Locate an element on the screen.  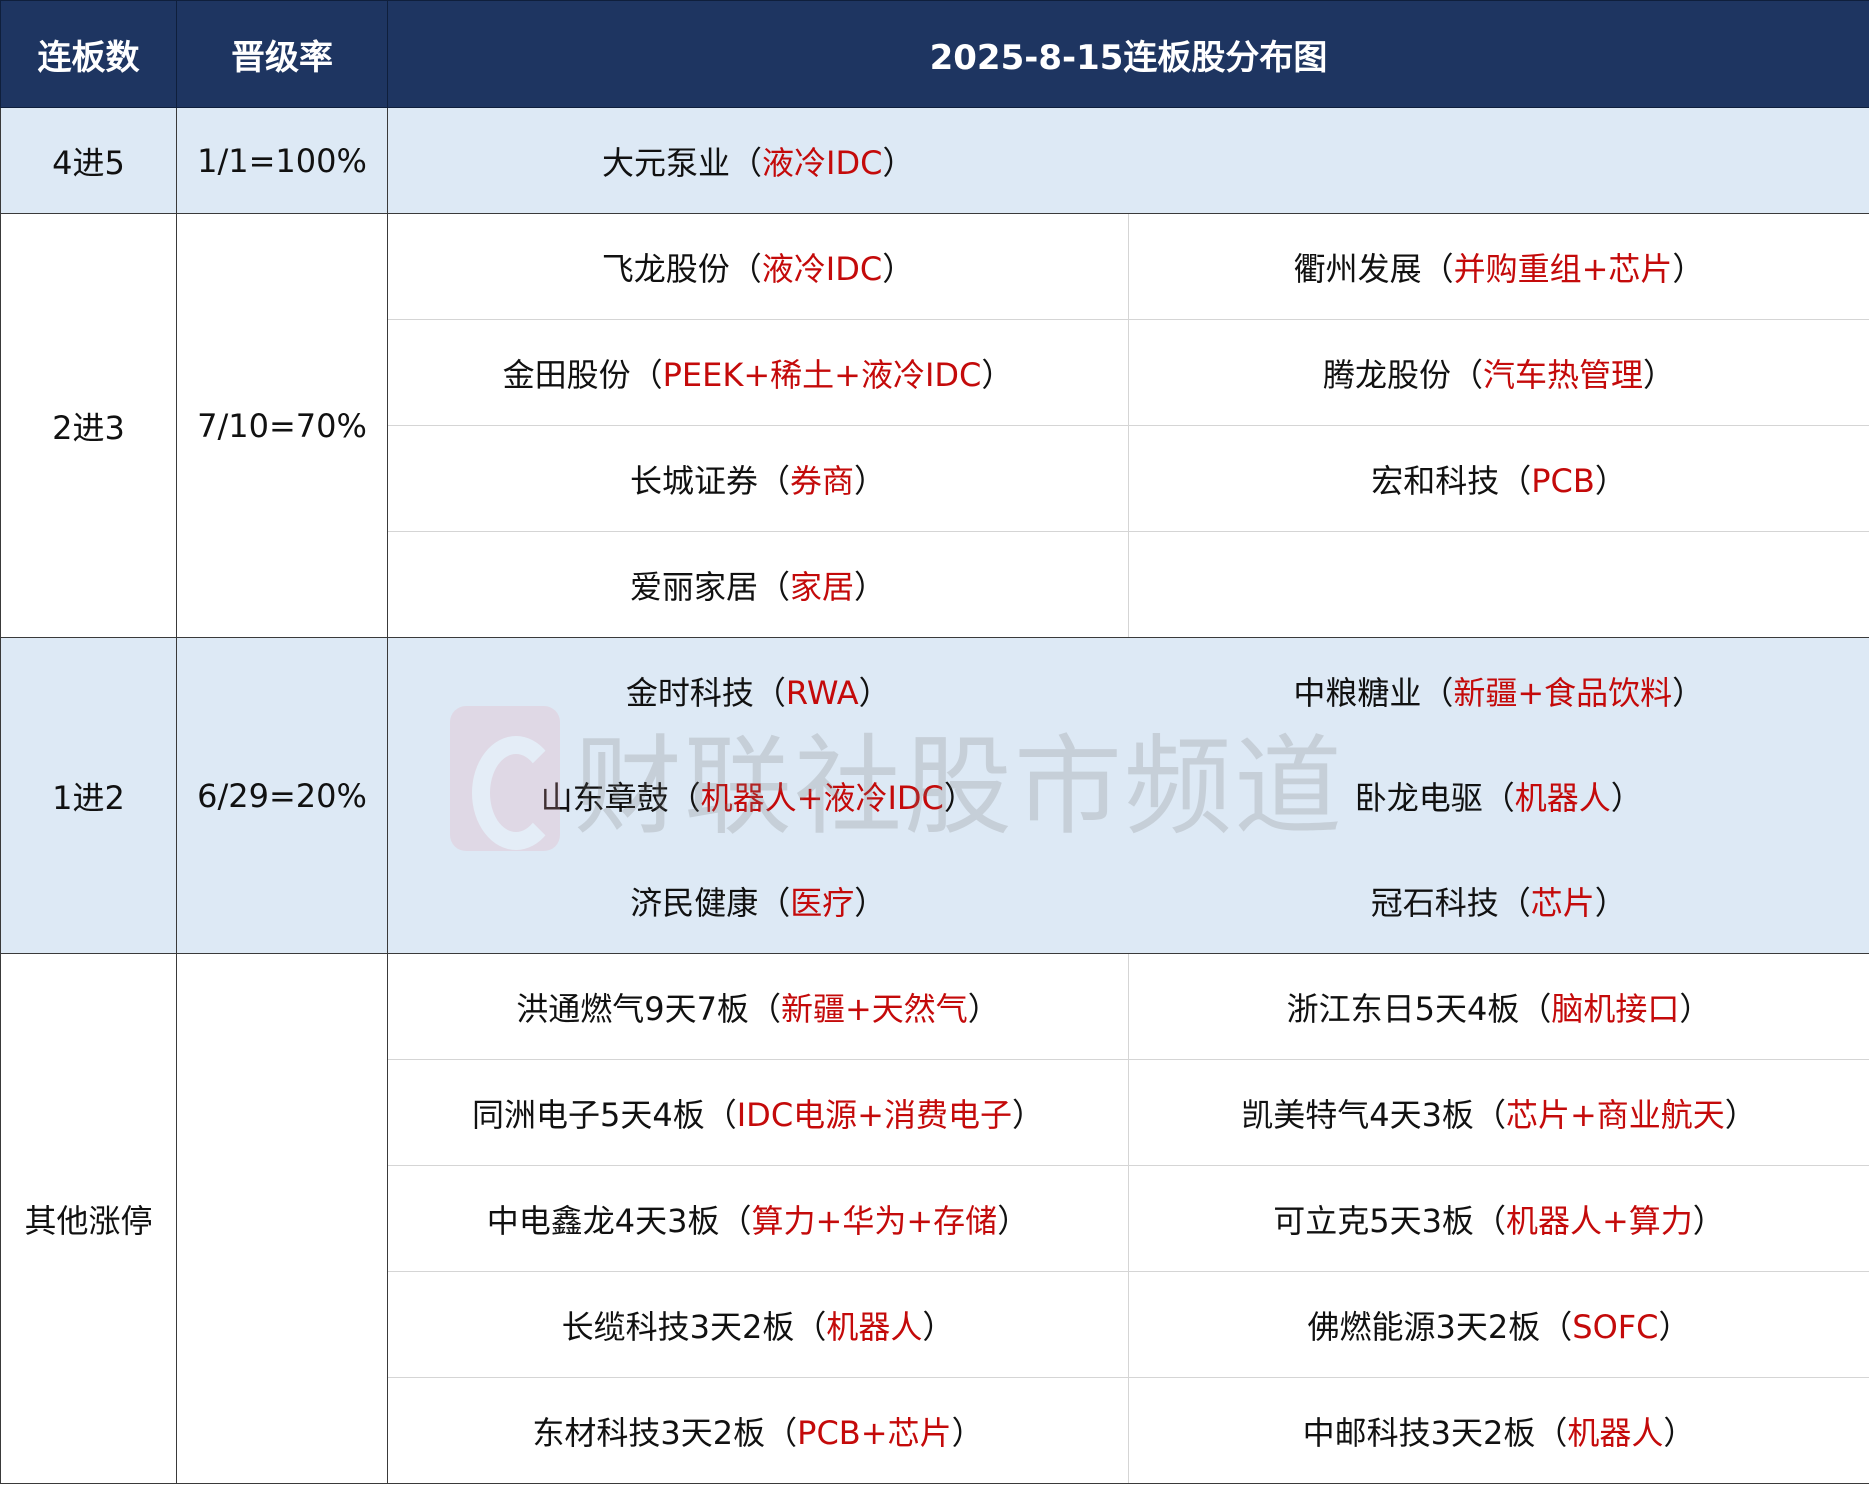
rate-cell is located at coordinates (282, 1218).